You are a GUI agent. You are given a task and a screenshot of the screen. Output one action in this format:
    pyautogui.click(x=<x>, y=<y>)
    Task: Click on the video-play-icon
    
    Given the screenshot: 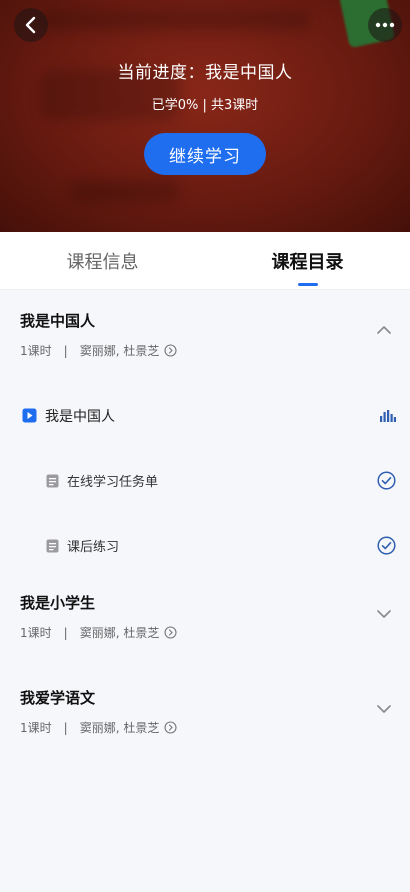 What is the action you would take?
    pyautogui.click(x=29, y=415)
    